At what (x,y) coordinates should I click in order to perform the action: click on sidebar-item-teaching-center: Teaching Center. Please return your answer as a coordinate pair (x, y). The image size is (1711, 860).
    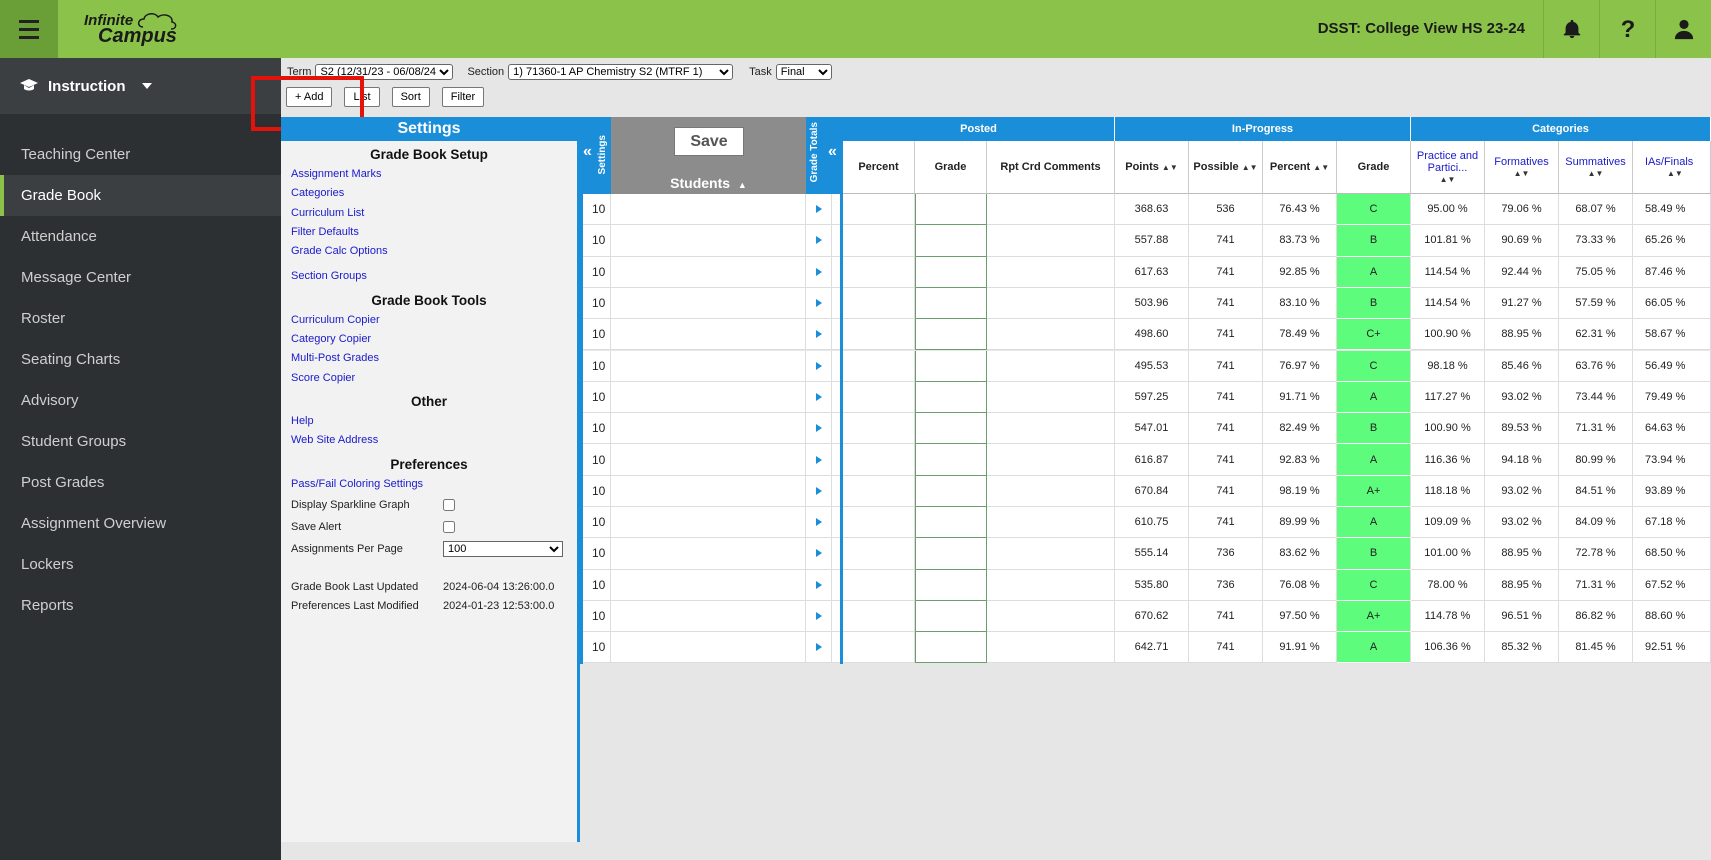
    Looking at the image, I should click on (140, 154).